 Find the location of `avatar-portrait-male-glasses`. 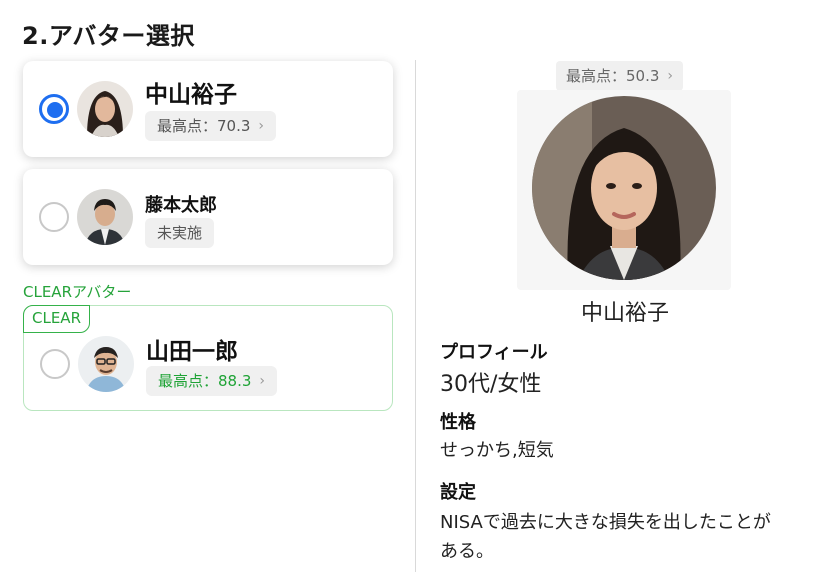

avatar-portrait-male-glasses is located at coordinates (106, 364).